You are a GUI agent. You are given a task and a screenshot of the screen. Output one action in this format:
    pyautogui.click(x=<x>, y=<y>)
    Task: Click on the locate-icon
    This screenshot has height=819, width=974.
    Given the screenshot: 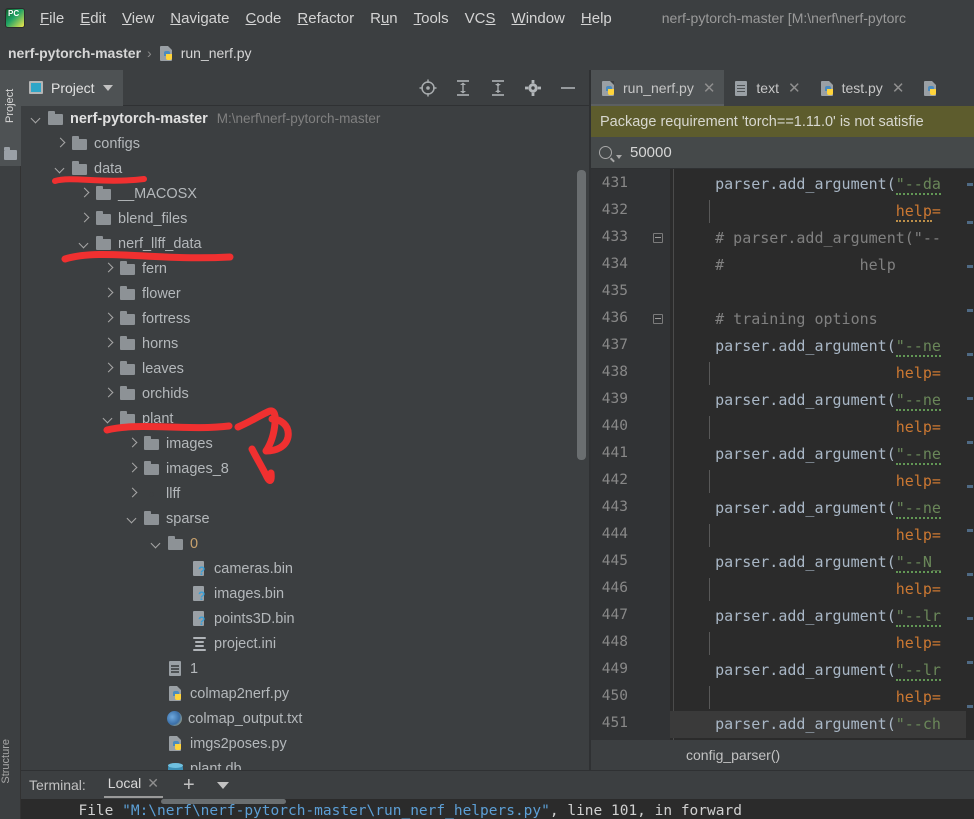 What is the action you would take?
    pyautogui.click(x=428, y=88)
    